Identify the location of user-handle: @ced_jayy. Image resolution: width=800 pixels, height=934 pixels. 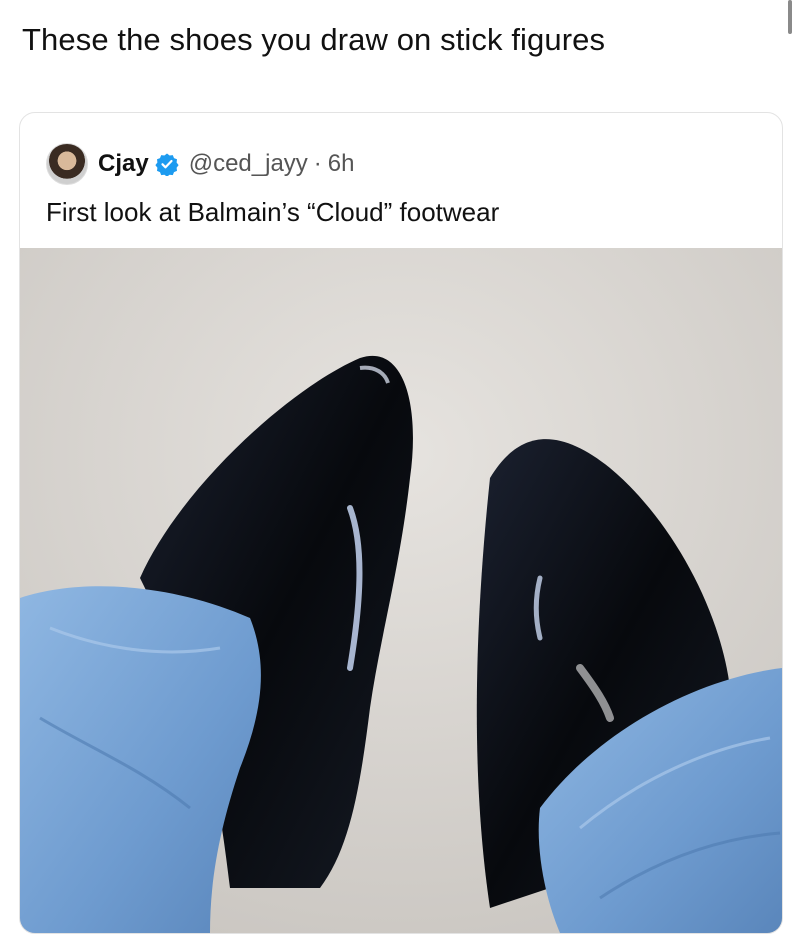
(248, 164).